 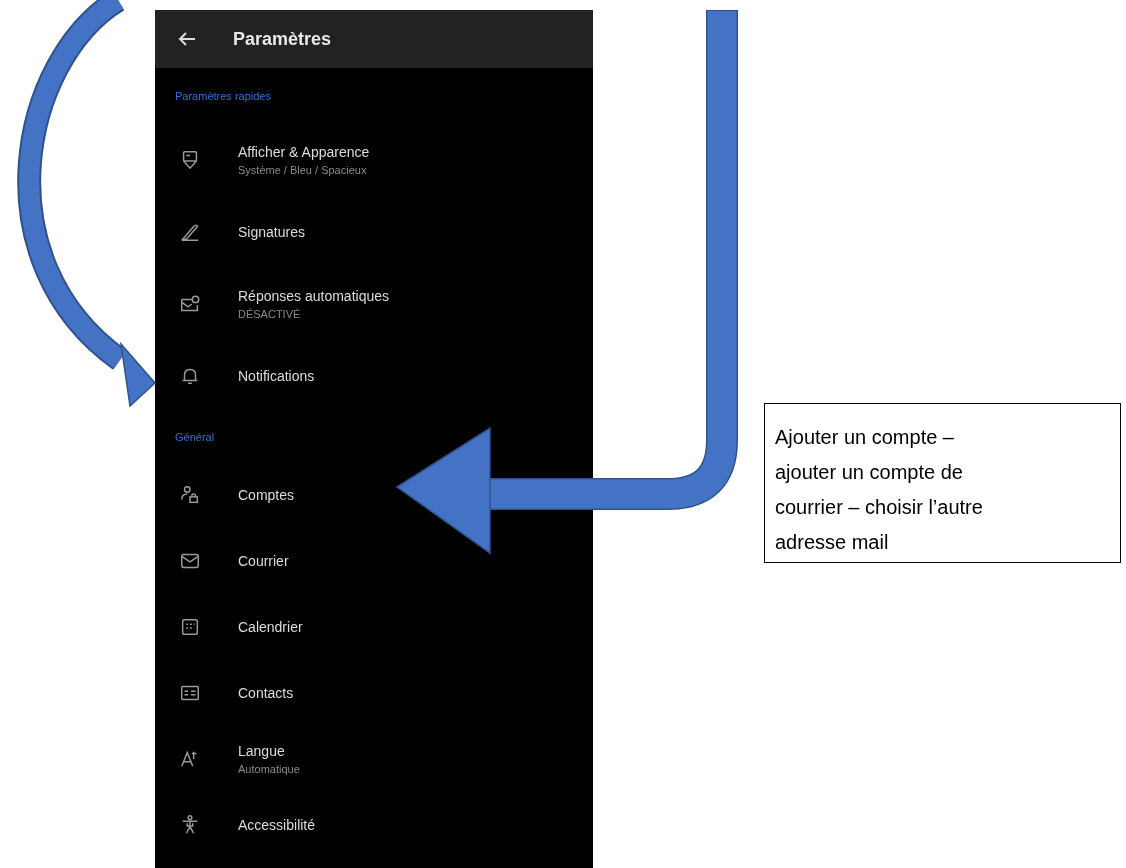 I want to click on settings-item: Réponses automatiques DÉSACTIVÉ, so click(x=276, y=304).